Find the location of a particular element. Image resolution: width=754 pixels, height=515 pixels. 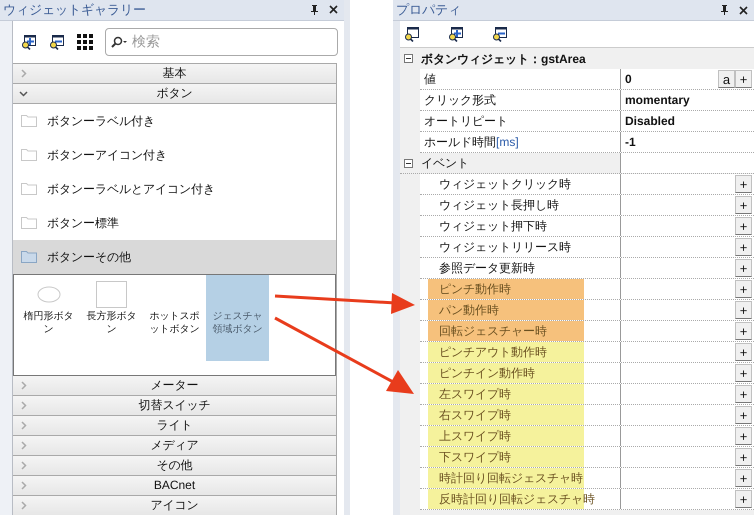

event-name: ウィジェットクリック時 is located at coordinates (505, 184).